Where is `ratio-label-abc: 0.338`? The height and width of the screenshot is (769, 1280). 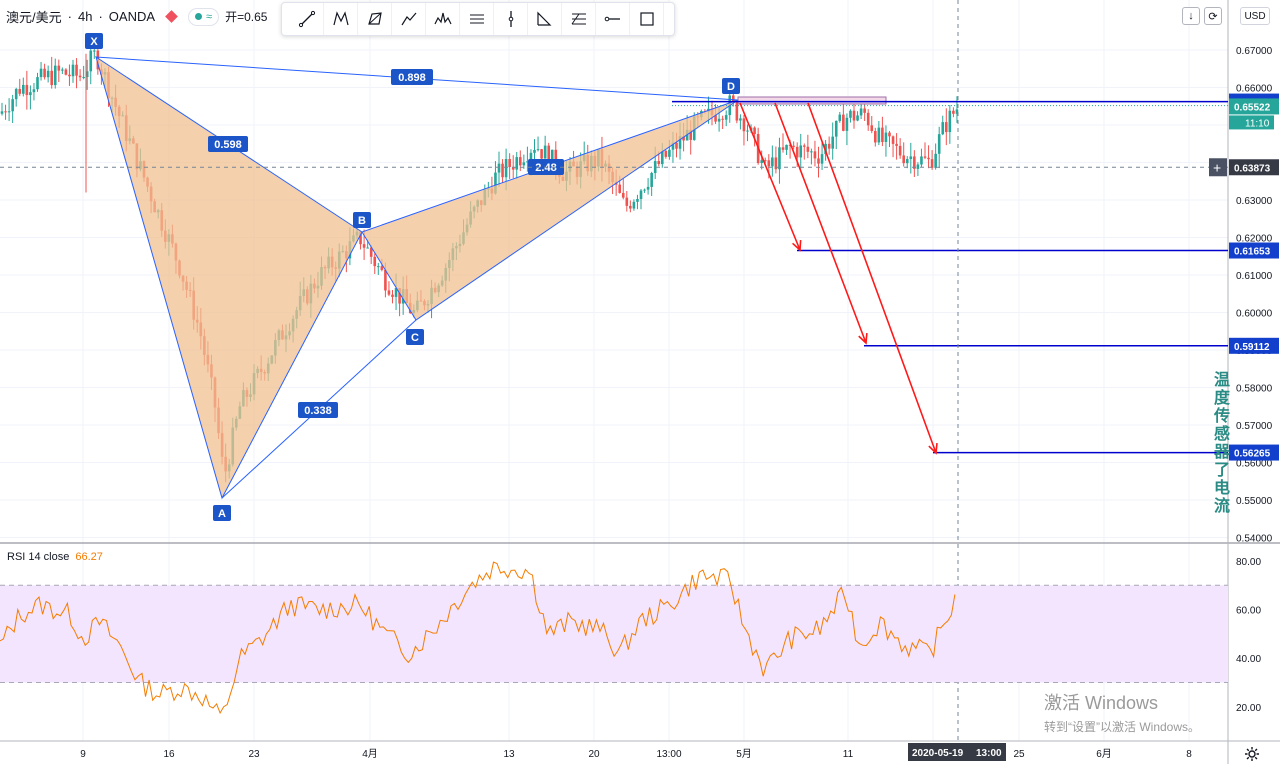
ratio-label-abc: 0.338 is located at coordinates (318, 410).